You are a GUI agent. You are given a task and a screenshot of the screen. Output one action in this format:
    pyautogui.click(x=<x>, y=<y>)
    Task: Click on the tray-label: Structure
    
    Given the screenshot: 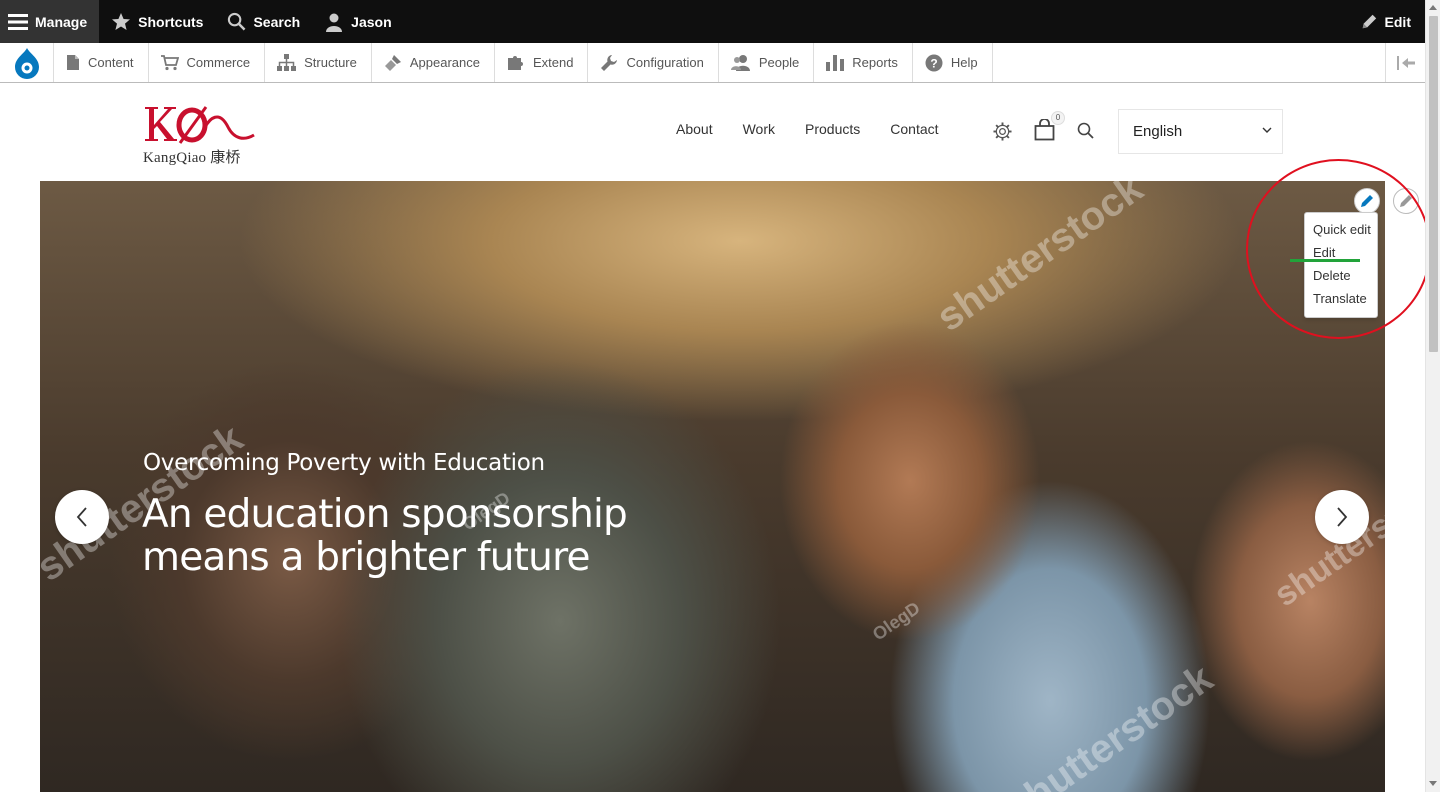 What is the action you would take?
    pyautogui.click(x=330, y=62)
    